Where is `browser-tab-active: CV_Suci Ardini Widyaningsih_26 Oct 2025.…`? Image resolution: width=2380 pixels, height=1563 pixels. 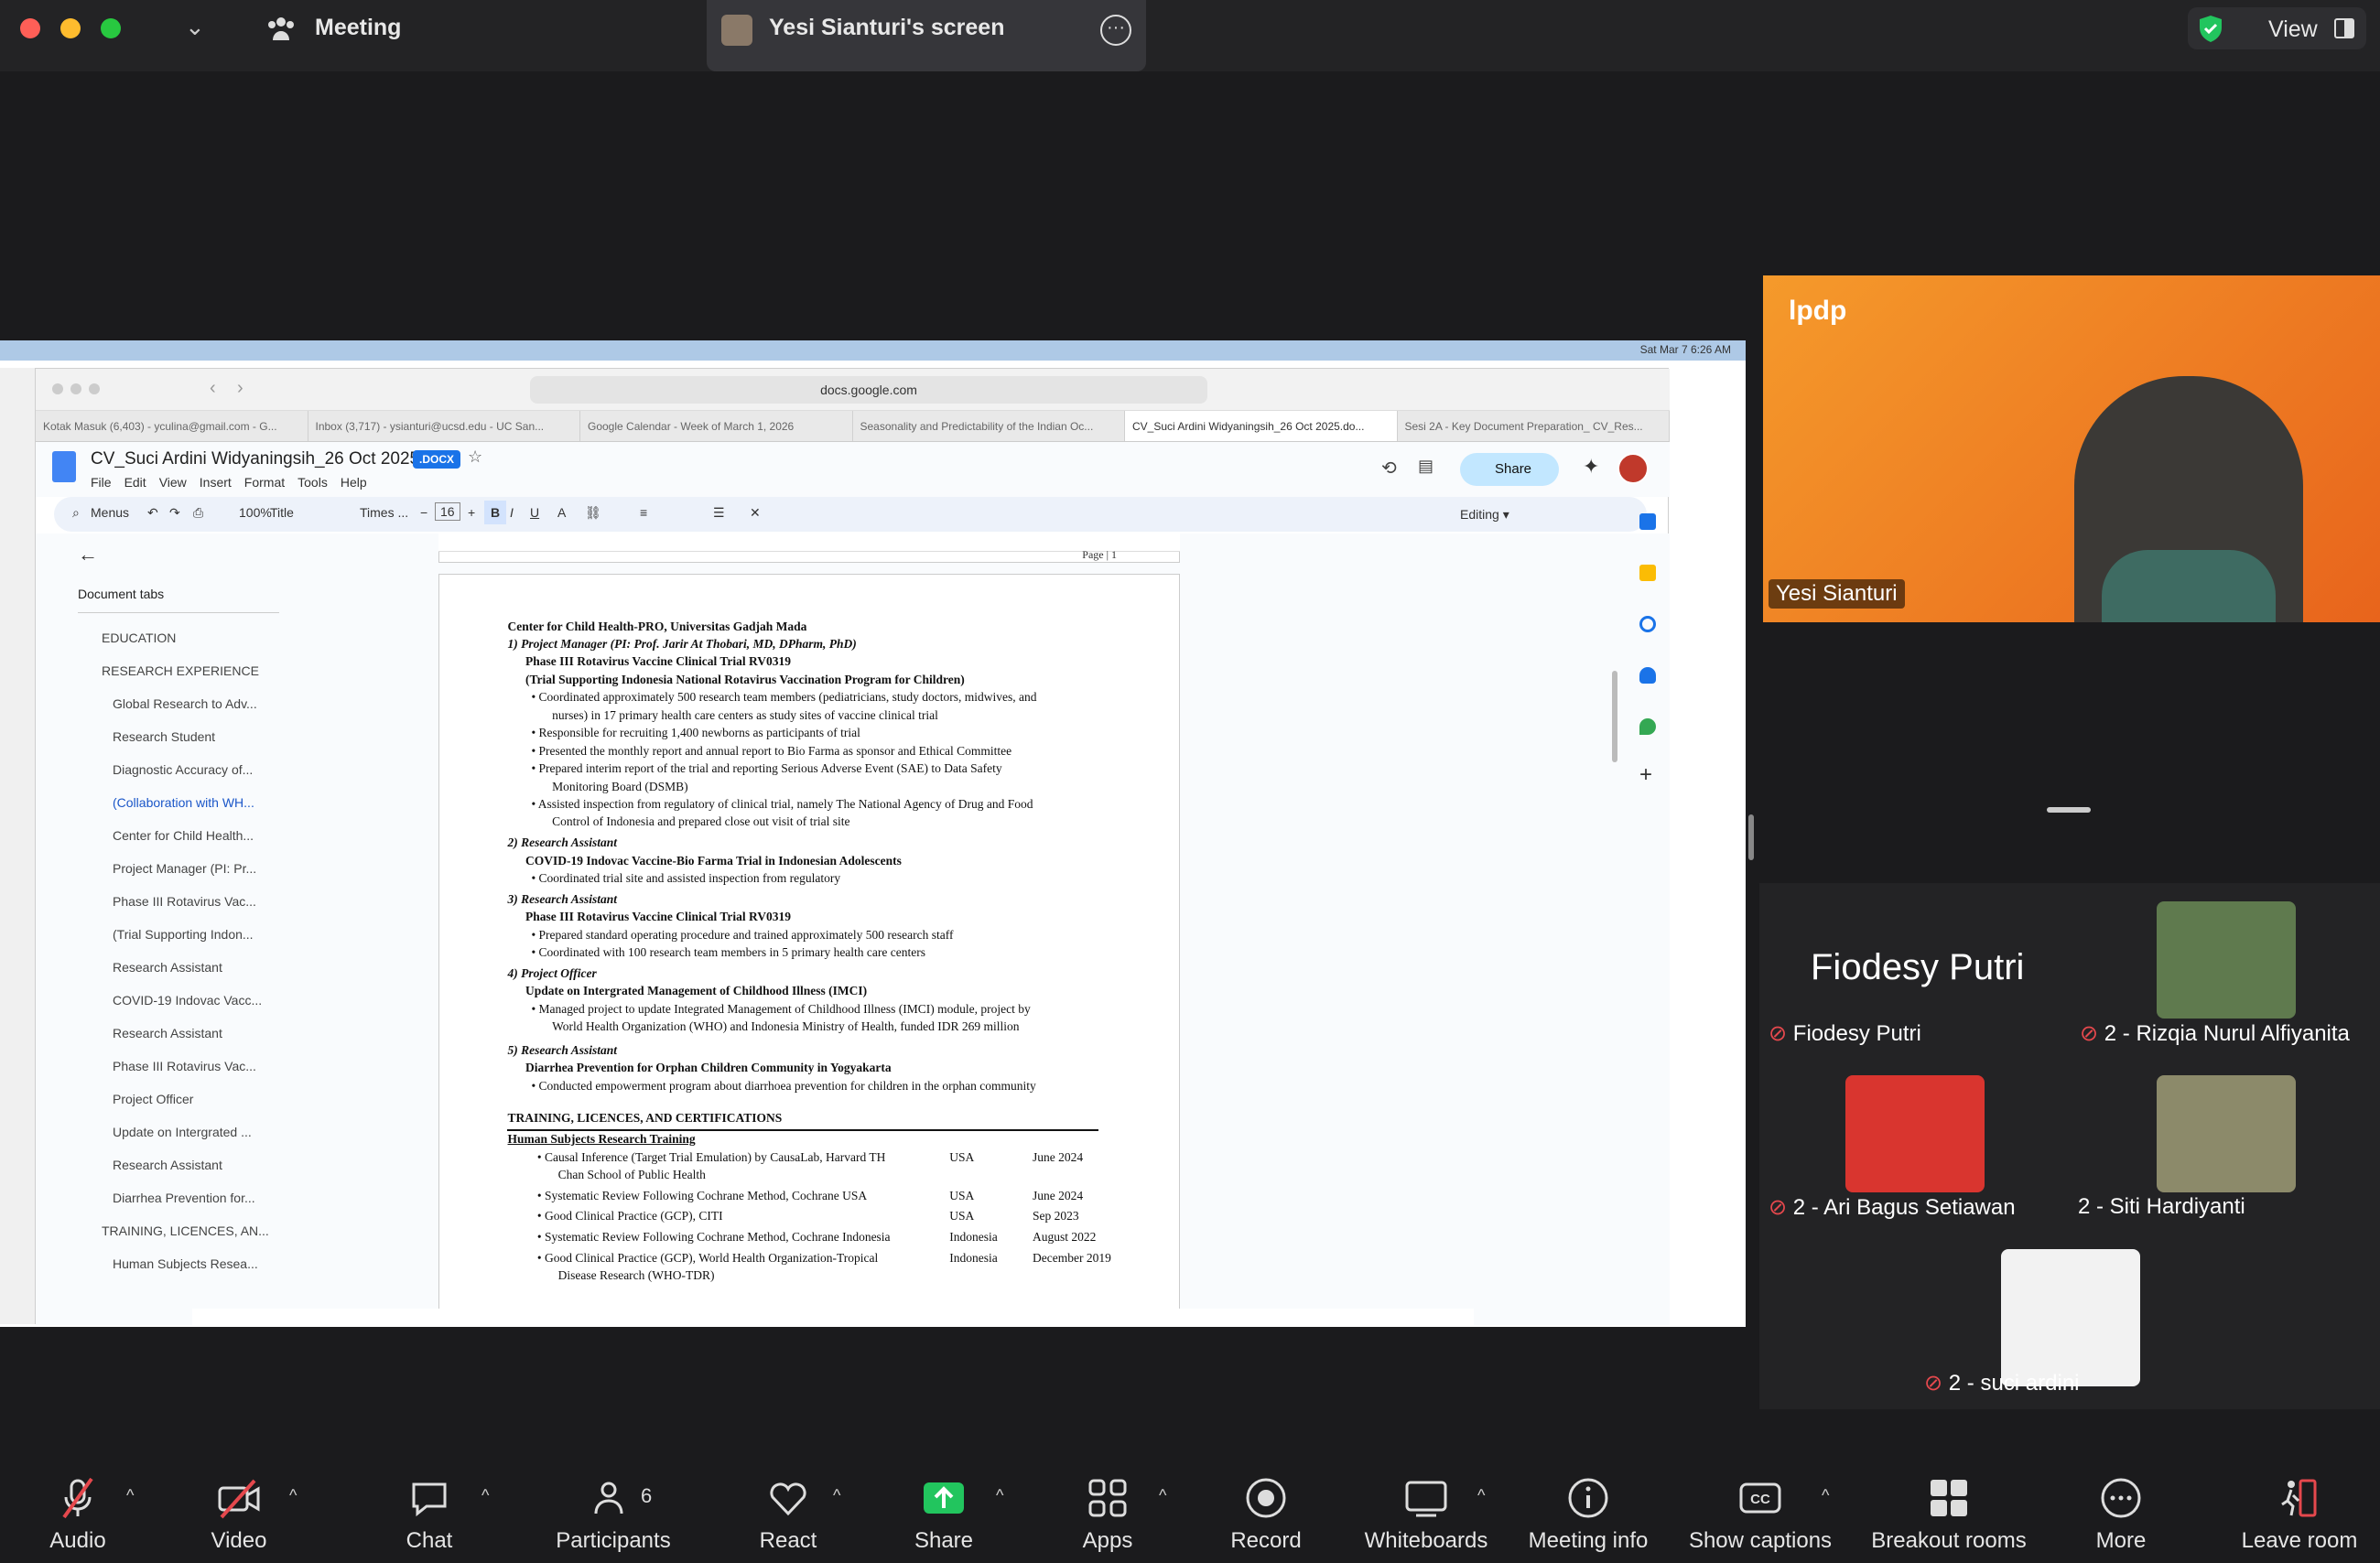 browser-tab-active: CV_Suci Ardini Widyaningsih_26 Oct 2025.… is located at coordinates (1261, 426).